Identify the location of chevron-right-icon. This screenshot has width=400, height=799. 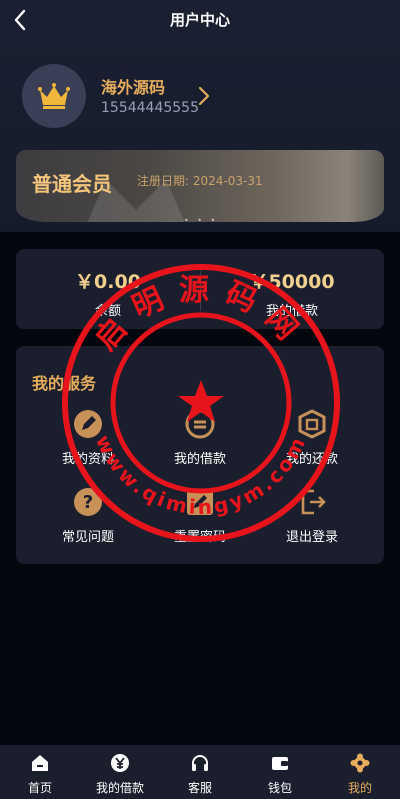
(204, 96).